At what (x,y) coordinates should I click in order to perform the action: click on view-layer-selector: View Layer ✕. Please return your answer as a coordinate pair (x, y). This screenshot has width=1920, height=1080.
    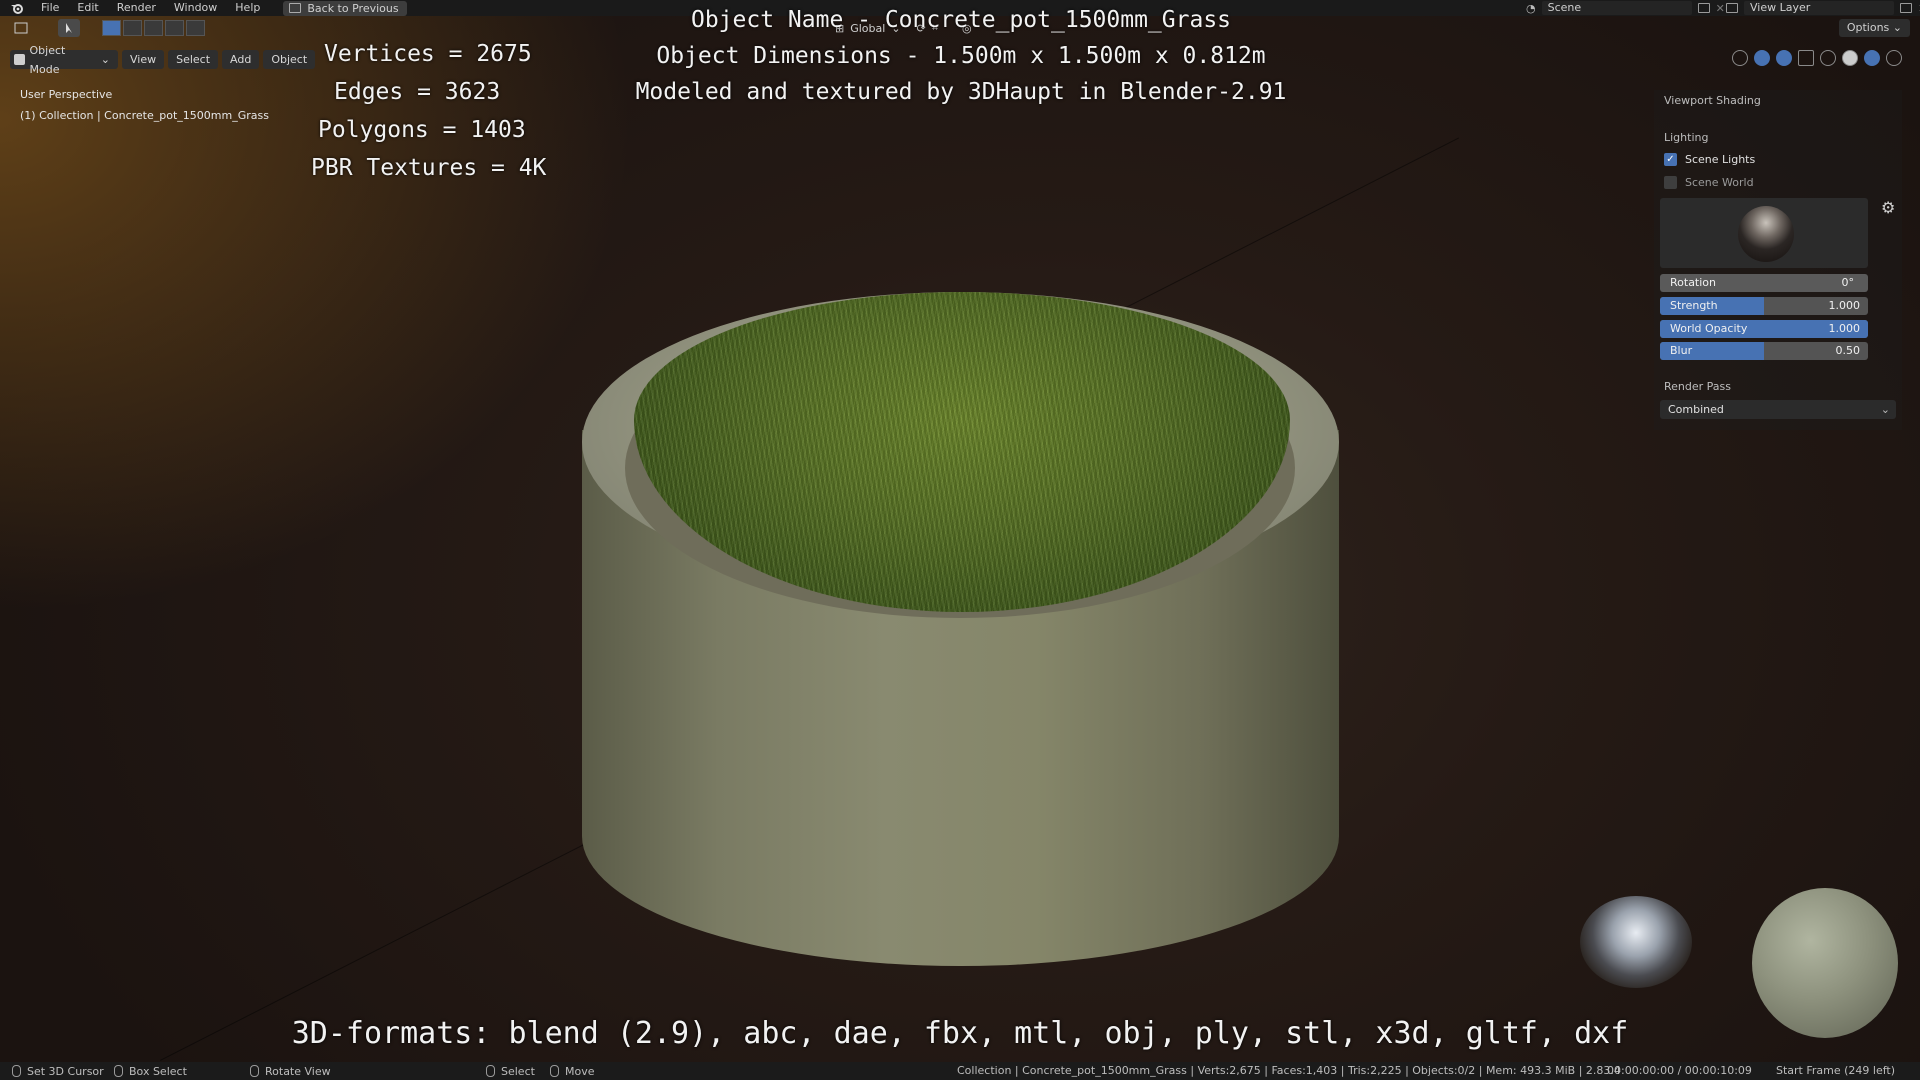
    Looking at the image, I should click on (1823, 8).